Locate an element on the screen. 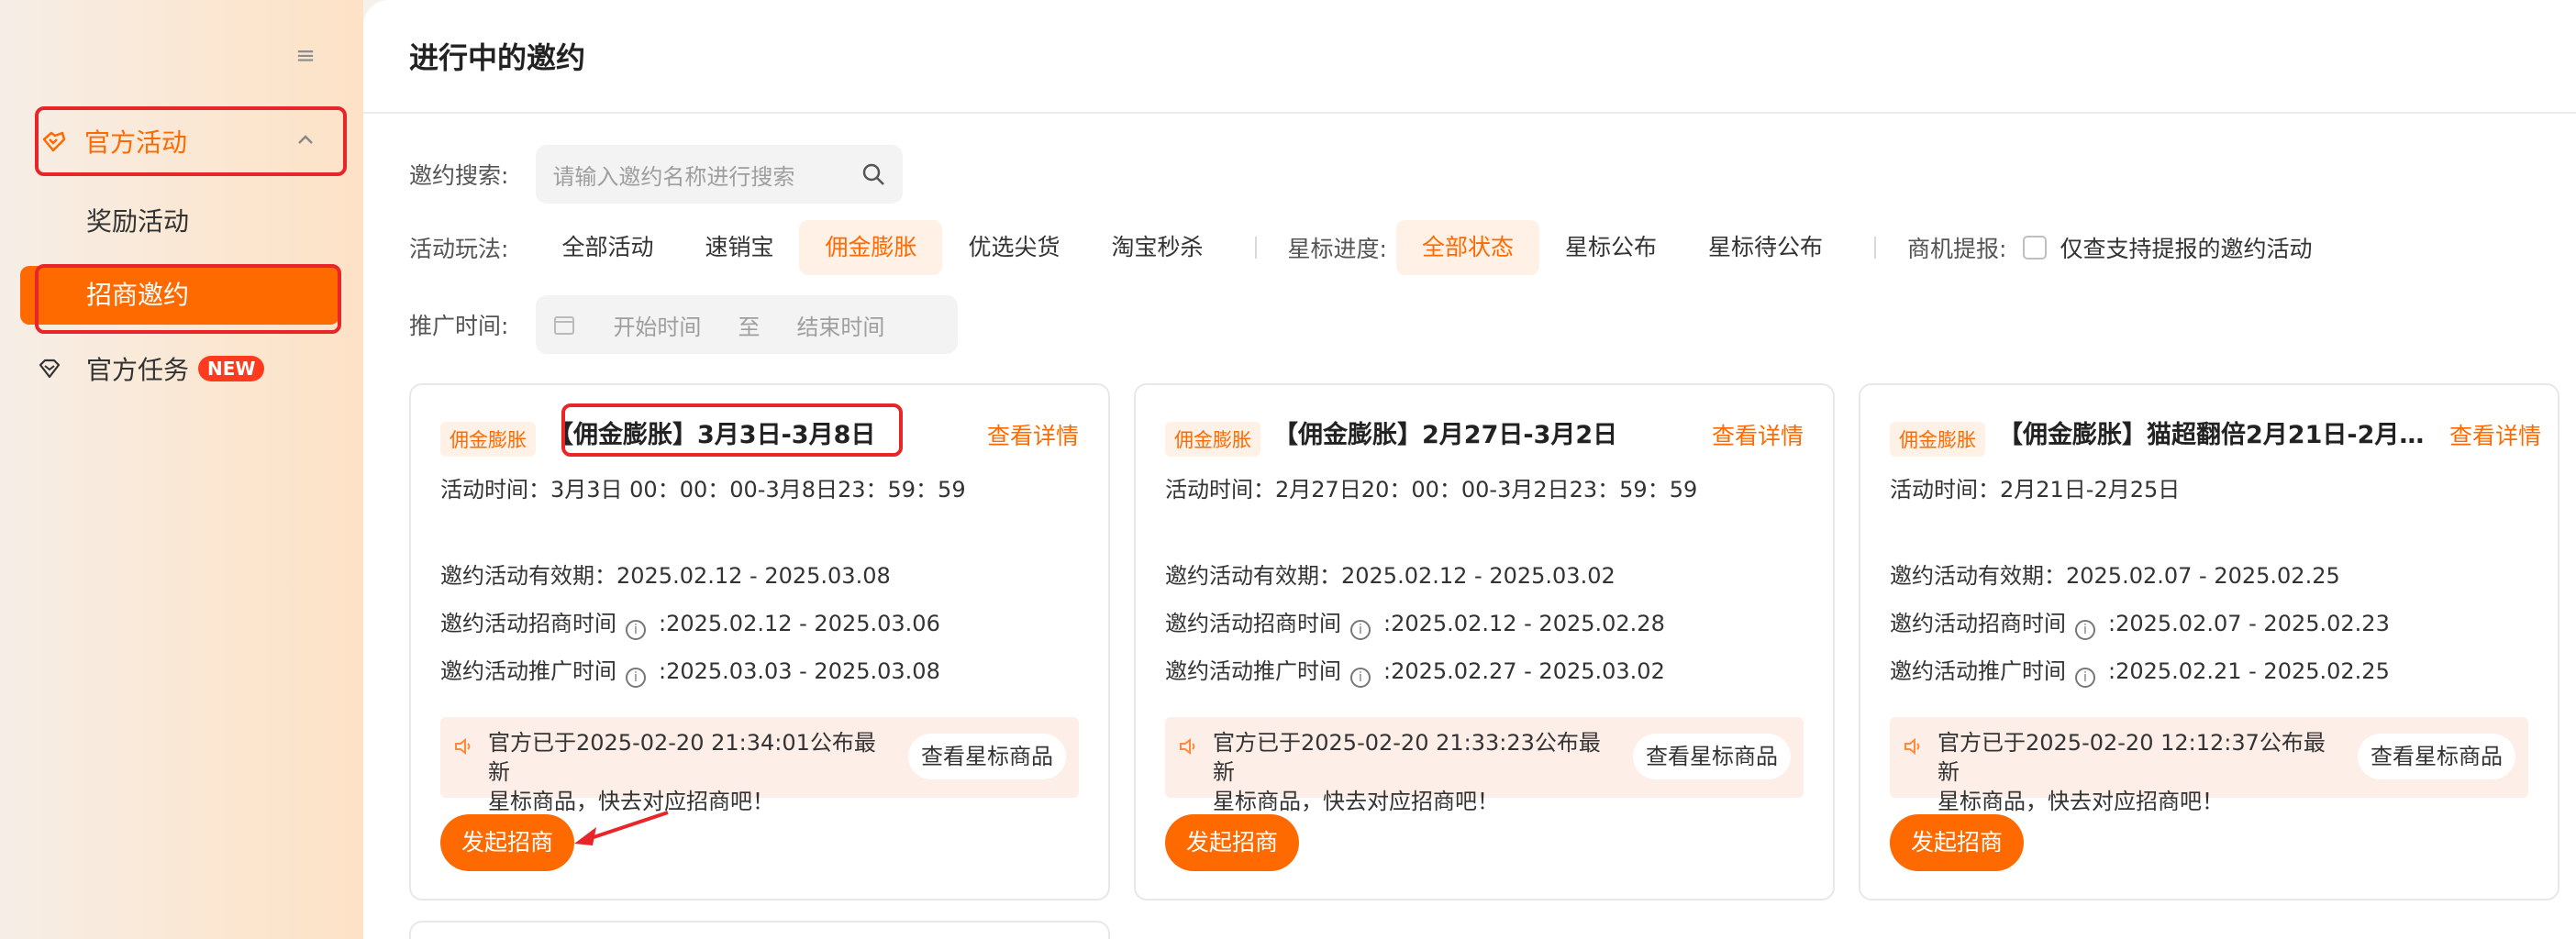  biz-label: 商机提报: is located at coordinates (1957, 249).